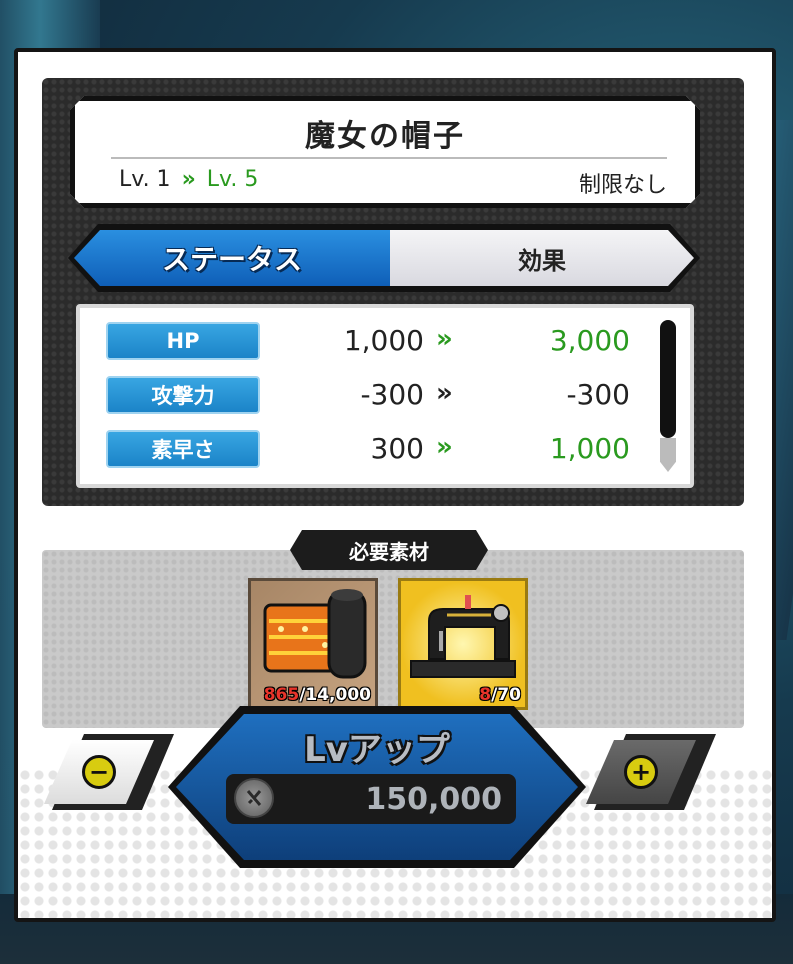 Image resolution: width=793 pixels, height=964 pixels. I want to click on stat-row-hp: HP 1,000 » 3,000, so click(386, 342).